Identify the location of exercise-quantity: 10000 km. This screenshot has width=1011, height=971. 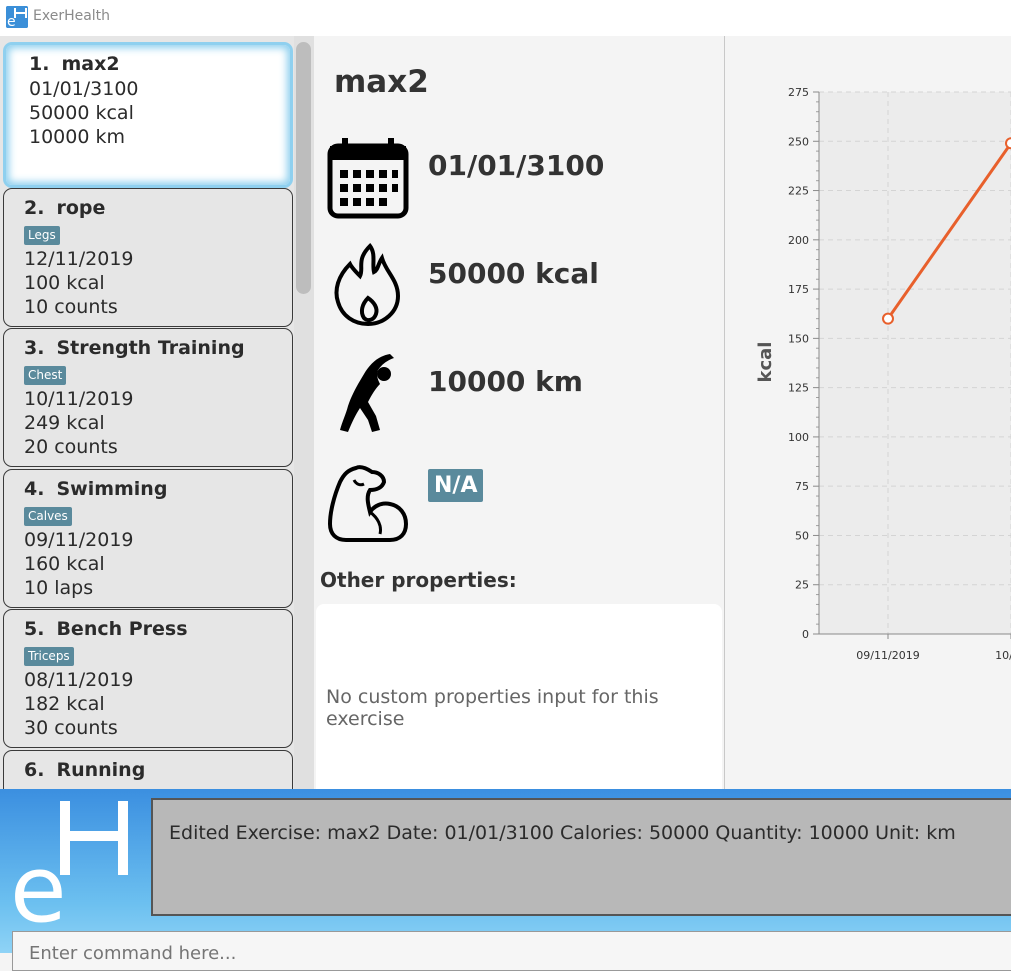
(77, 137).